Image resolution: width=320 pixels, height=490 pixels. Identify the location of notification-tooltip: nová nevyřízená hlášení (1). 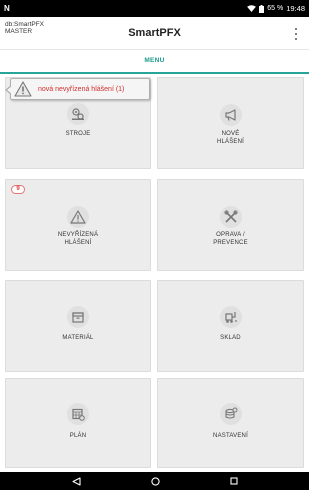
(77, 89).